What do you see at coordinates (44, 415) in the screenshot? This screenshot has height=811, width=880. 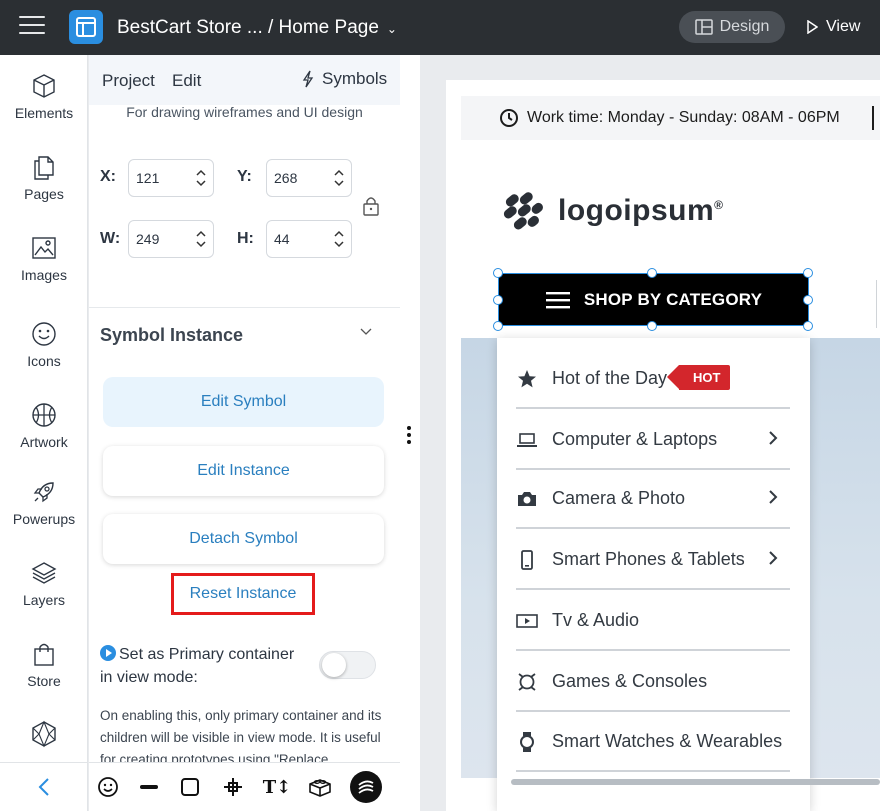 I see `basketball-icon` at bounding box center [44, 415].